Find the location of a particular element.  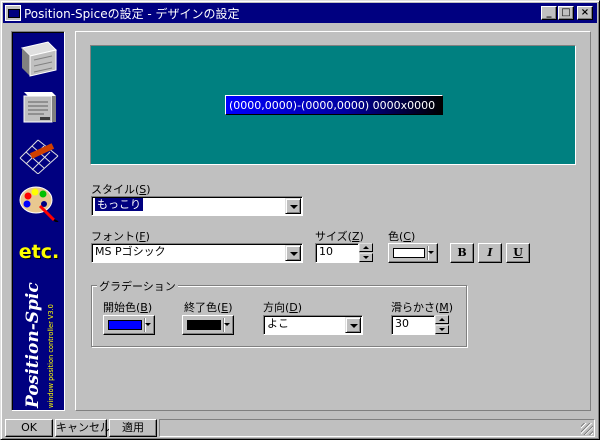

smoothness-label: 滑らかさ(M) is located at coordinates (422, 307).